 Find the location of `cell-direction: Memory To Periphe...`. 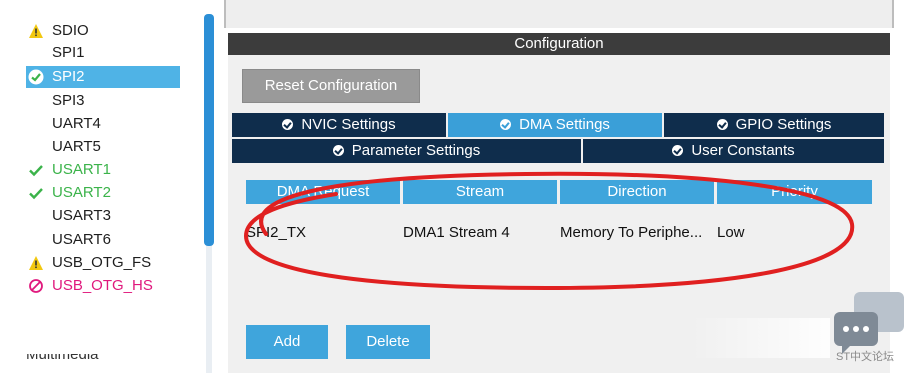

cell-direction: Memory To Periphe... is located at coordinates (631, 232).